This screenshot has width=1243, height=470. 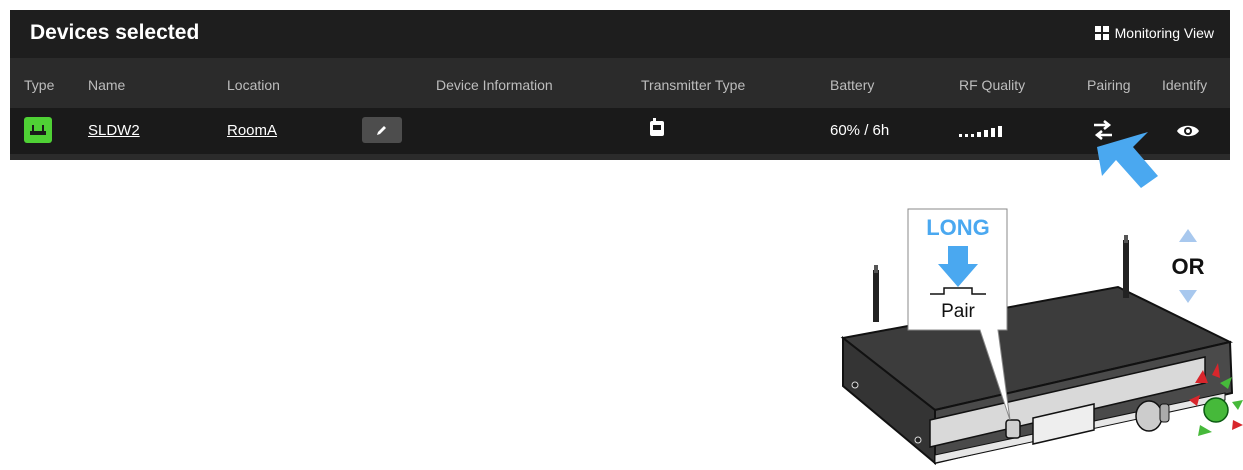 I want to click on pointing-arrow, so click(x=1127, y=160).